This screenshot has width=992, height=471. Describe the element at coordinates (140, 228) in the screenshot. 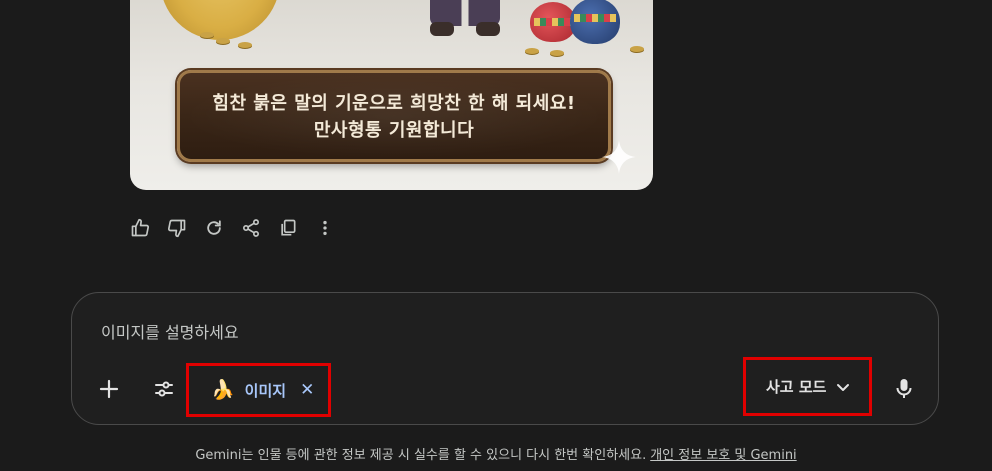

I see `thumbs-up-icon` at that location.